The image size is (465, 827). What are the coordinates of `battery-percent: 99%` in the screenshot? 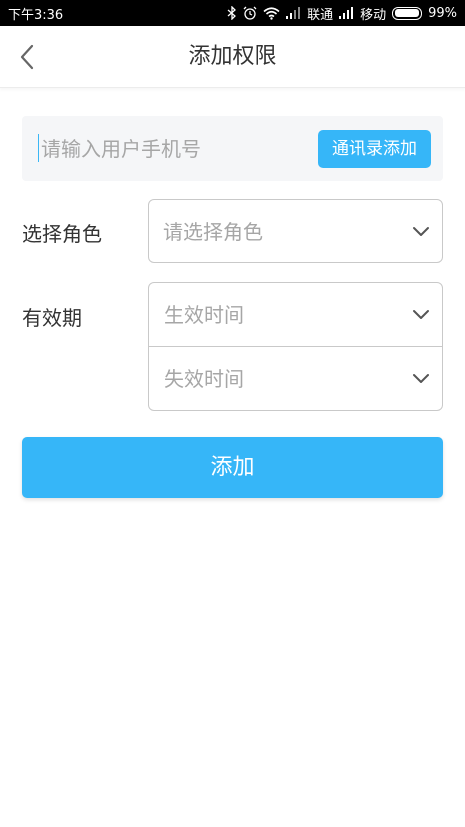 It's located at (442, 13).